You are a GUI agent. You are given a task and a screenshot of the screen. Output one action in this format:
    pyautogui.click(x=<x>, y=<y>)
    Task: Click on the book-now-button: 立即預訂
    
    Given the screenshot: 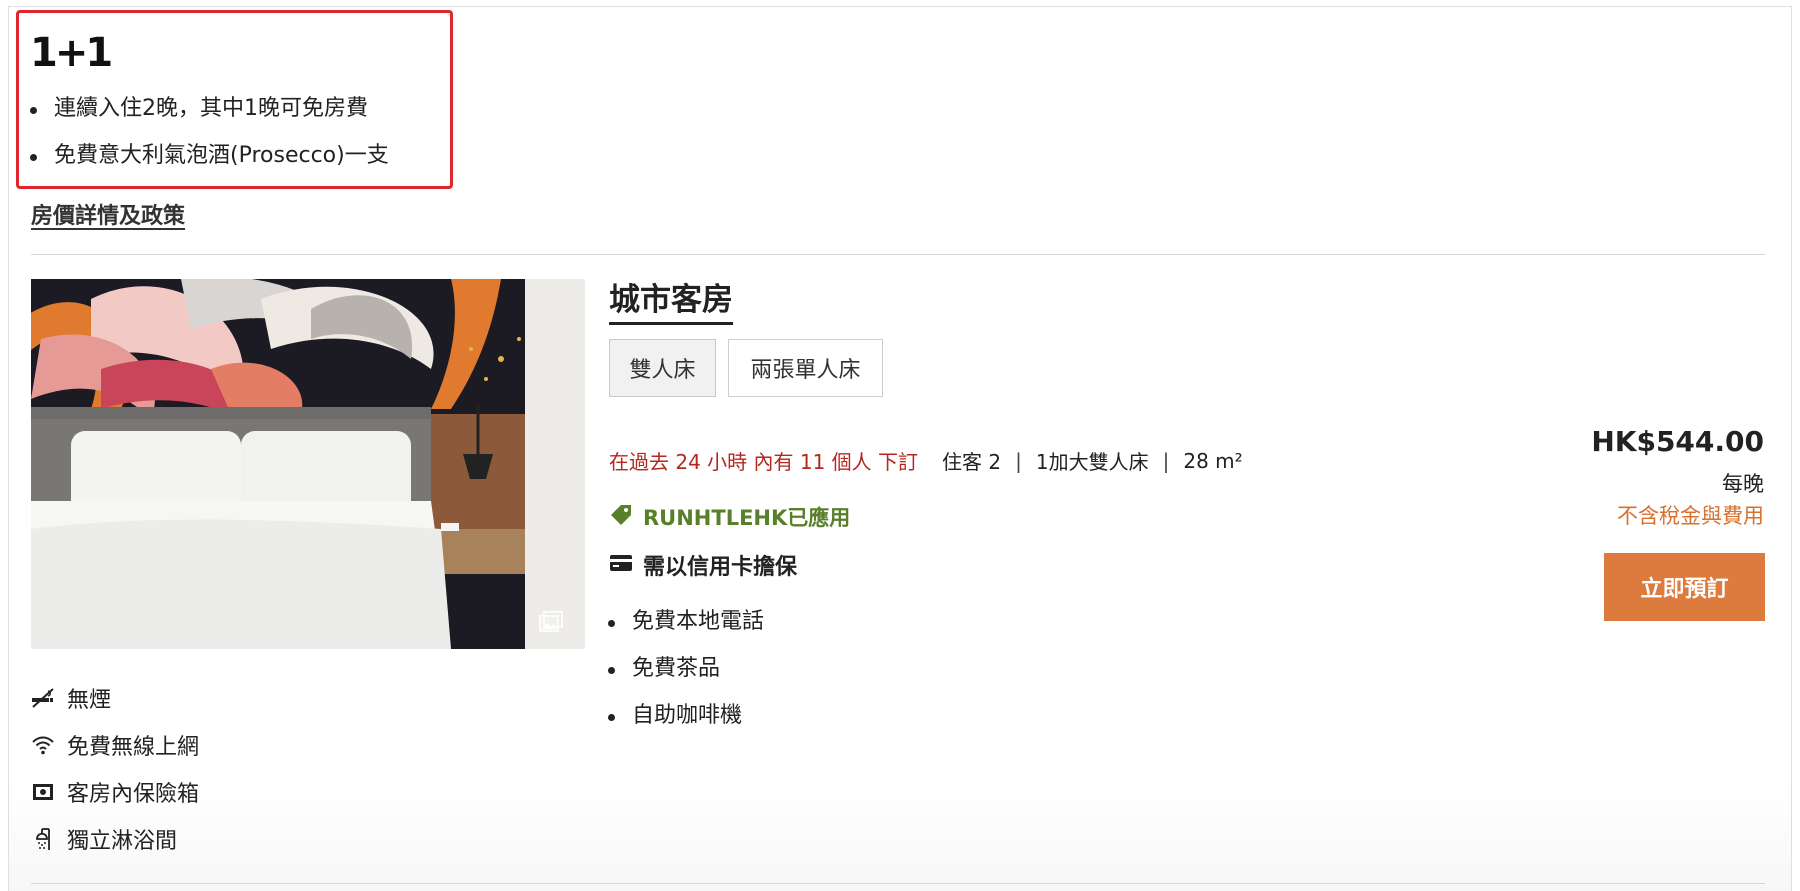 What is the action you would take?
    pyautogui.click(x=1684, y=587)
    